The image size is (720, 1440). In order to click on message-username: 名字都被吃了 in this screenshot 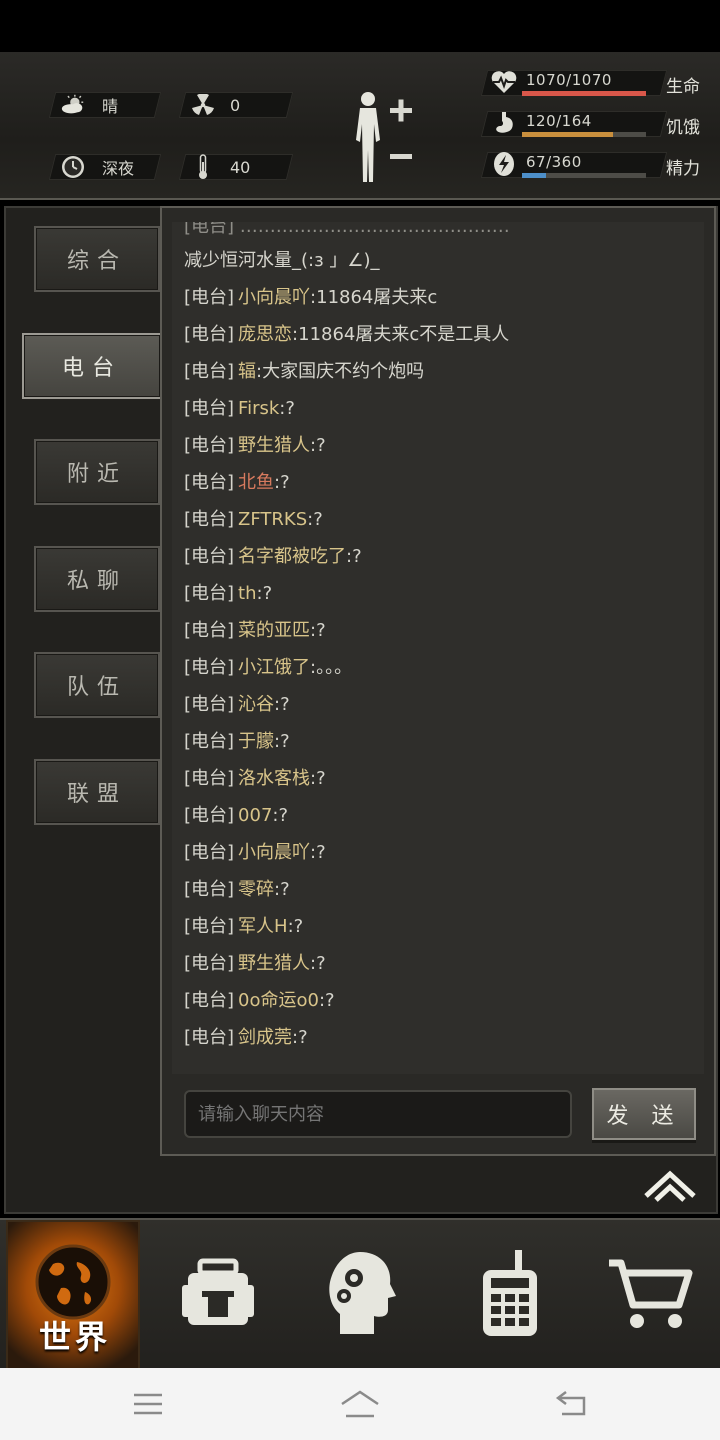, I will do `click(292, 556)`.